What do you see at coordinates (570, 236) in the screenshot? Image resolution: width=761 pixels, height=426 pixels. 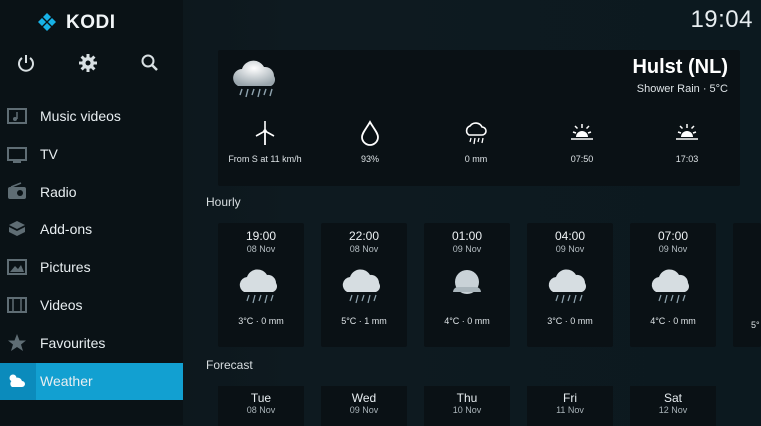 I see `hourly-time: 04:00` at bounding box center [570, 236].